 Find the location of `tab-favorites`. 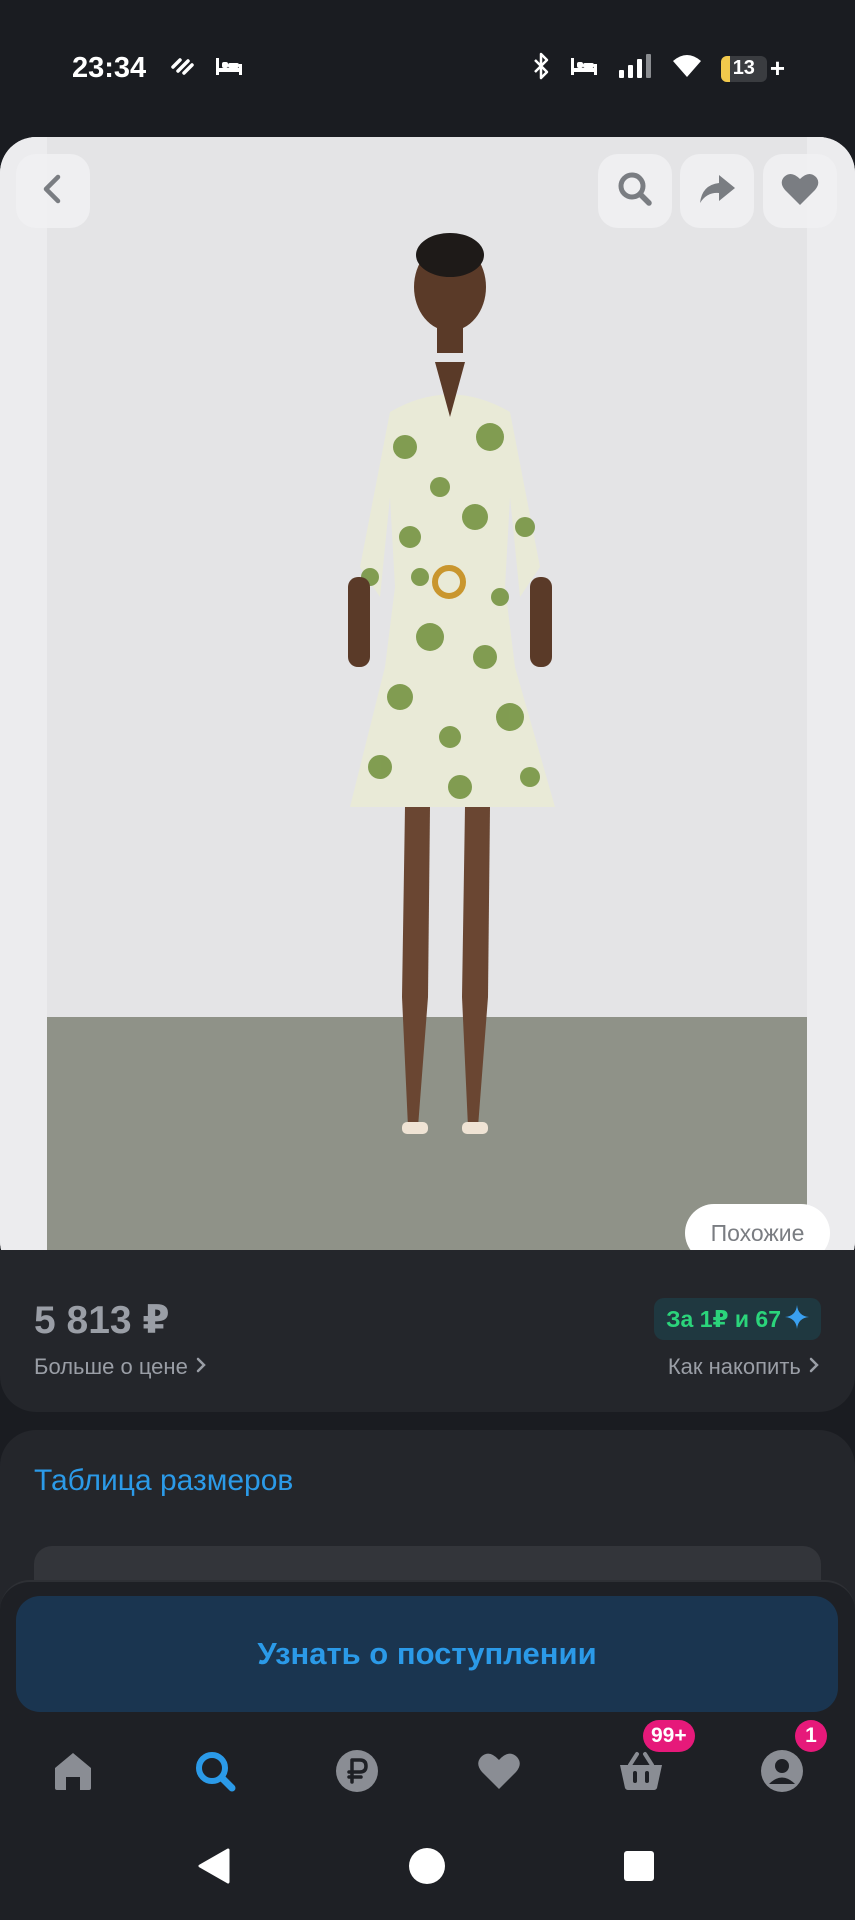

tab-favorites is located at coordinates (499, 1773).